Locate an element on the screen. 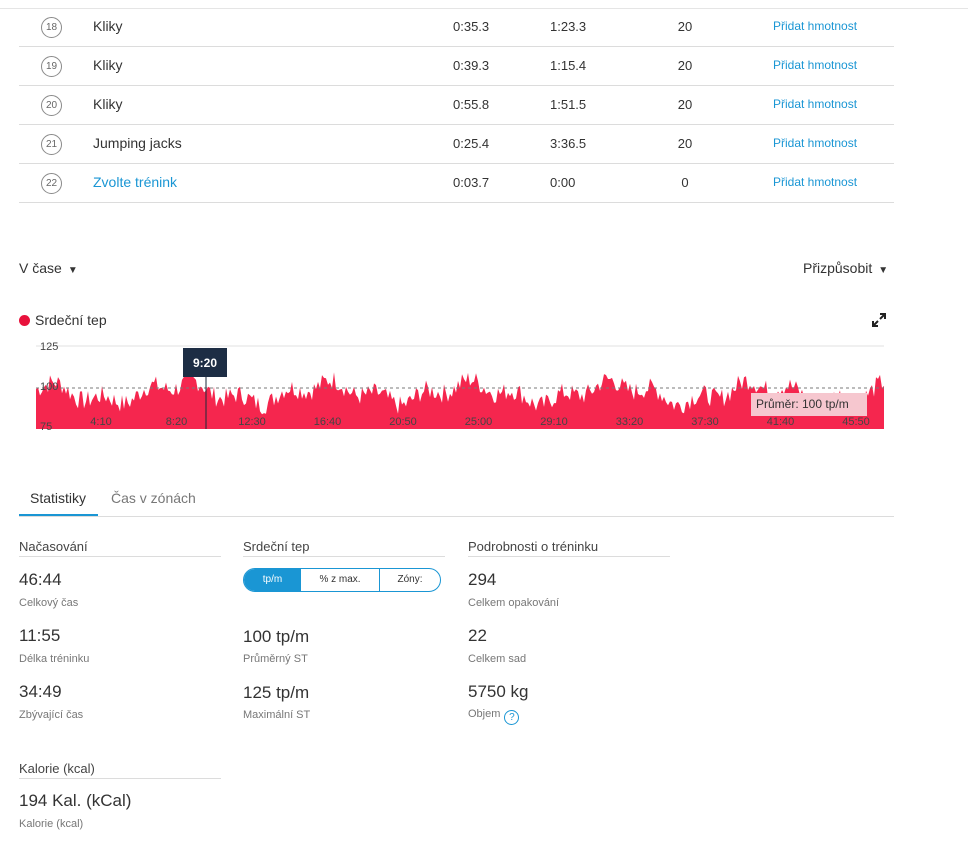 The image size is (968, 850). work-time-value: 11:55 is located at coordinates (40, 635).